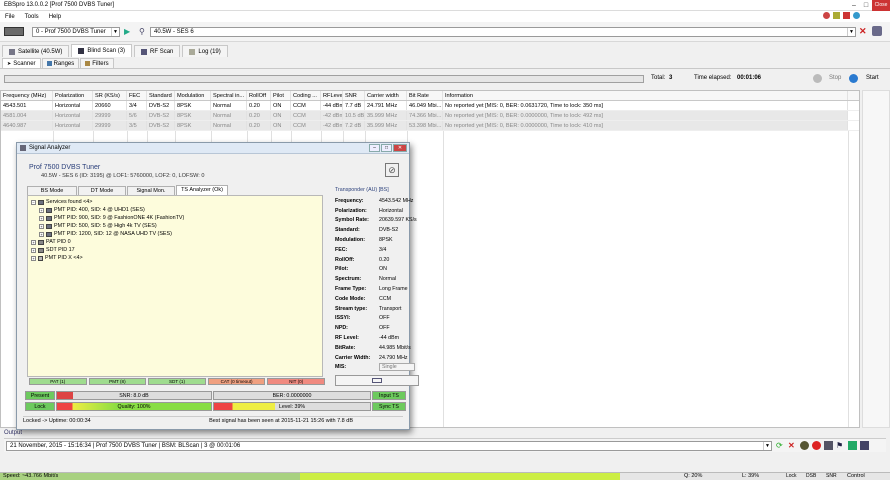 This screenshot has width=890, height=480. What do you see at coordinates (693, 476) in the screenshot?
I see `status-q: Q: 20%` at bounding box center [693, 476].